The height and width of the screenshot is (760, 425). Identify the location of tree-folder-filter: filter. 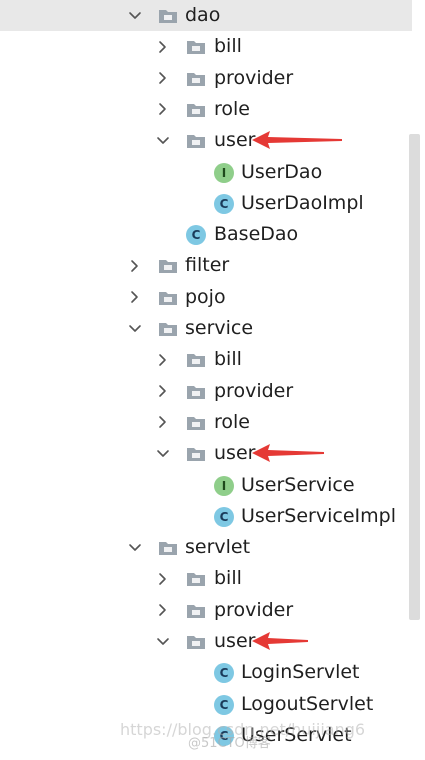
(206, 265).